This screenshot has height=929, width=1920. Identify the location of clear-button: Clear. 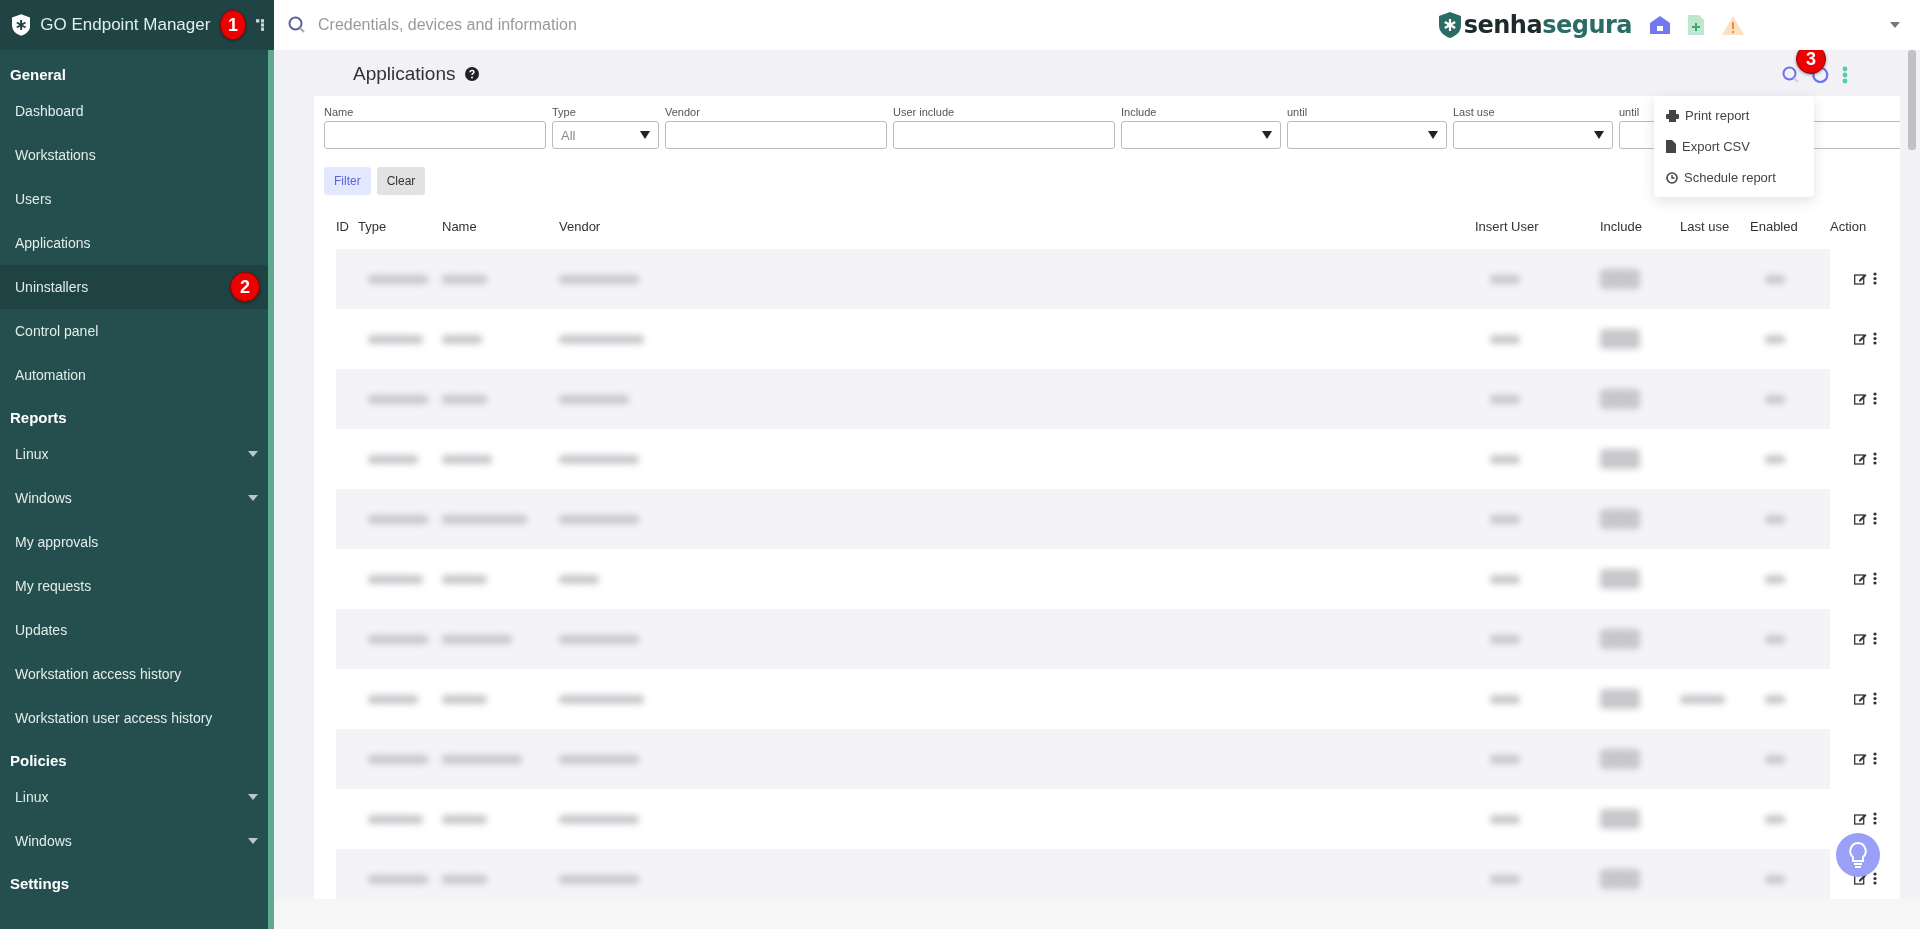
(401, 181).